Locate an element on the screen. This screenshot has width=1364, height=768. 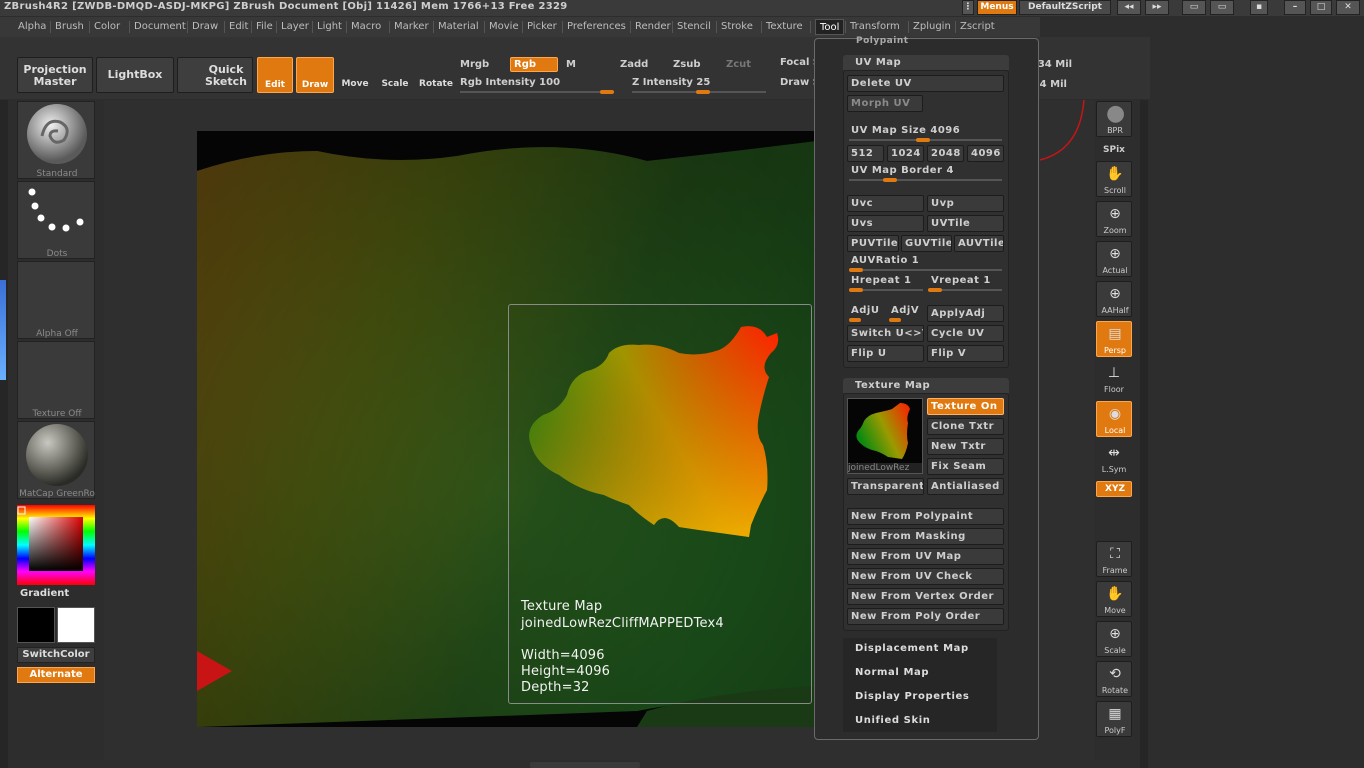
move-button: ✋ Move is located at coordinates (1114, 599).